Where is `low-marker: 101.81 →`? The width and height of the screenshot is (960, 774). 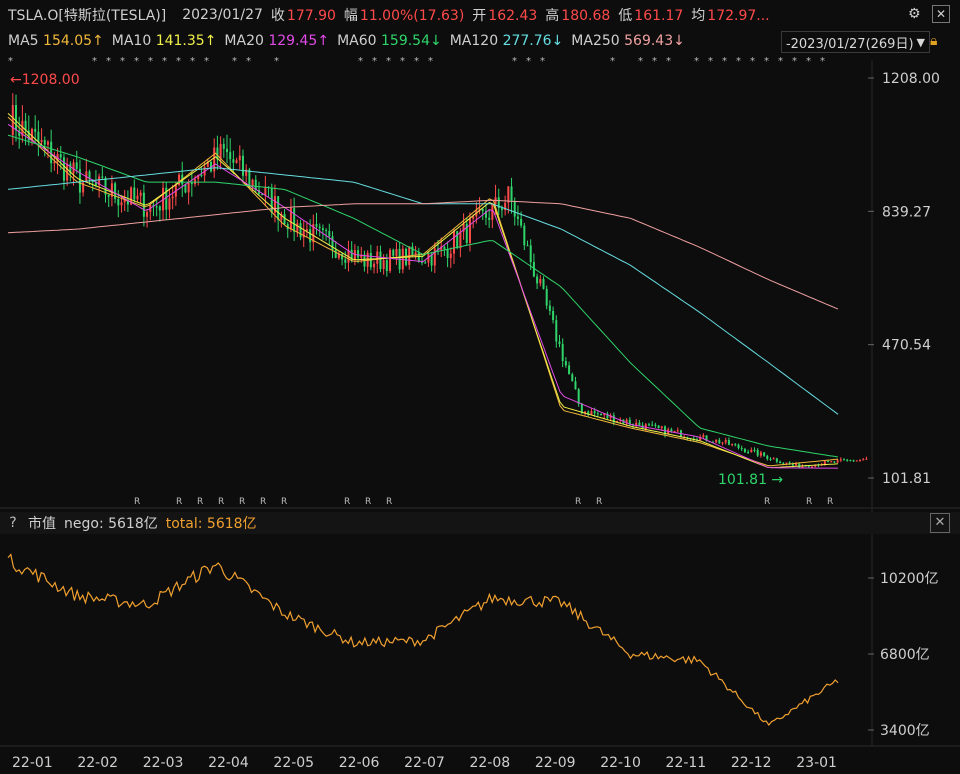 low-marker: 101.81 → is located at coordinates (750, 480).